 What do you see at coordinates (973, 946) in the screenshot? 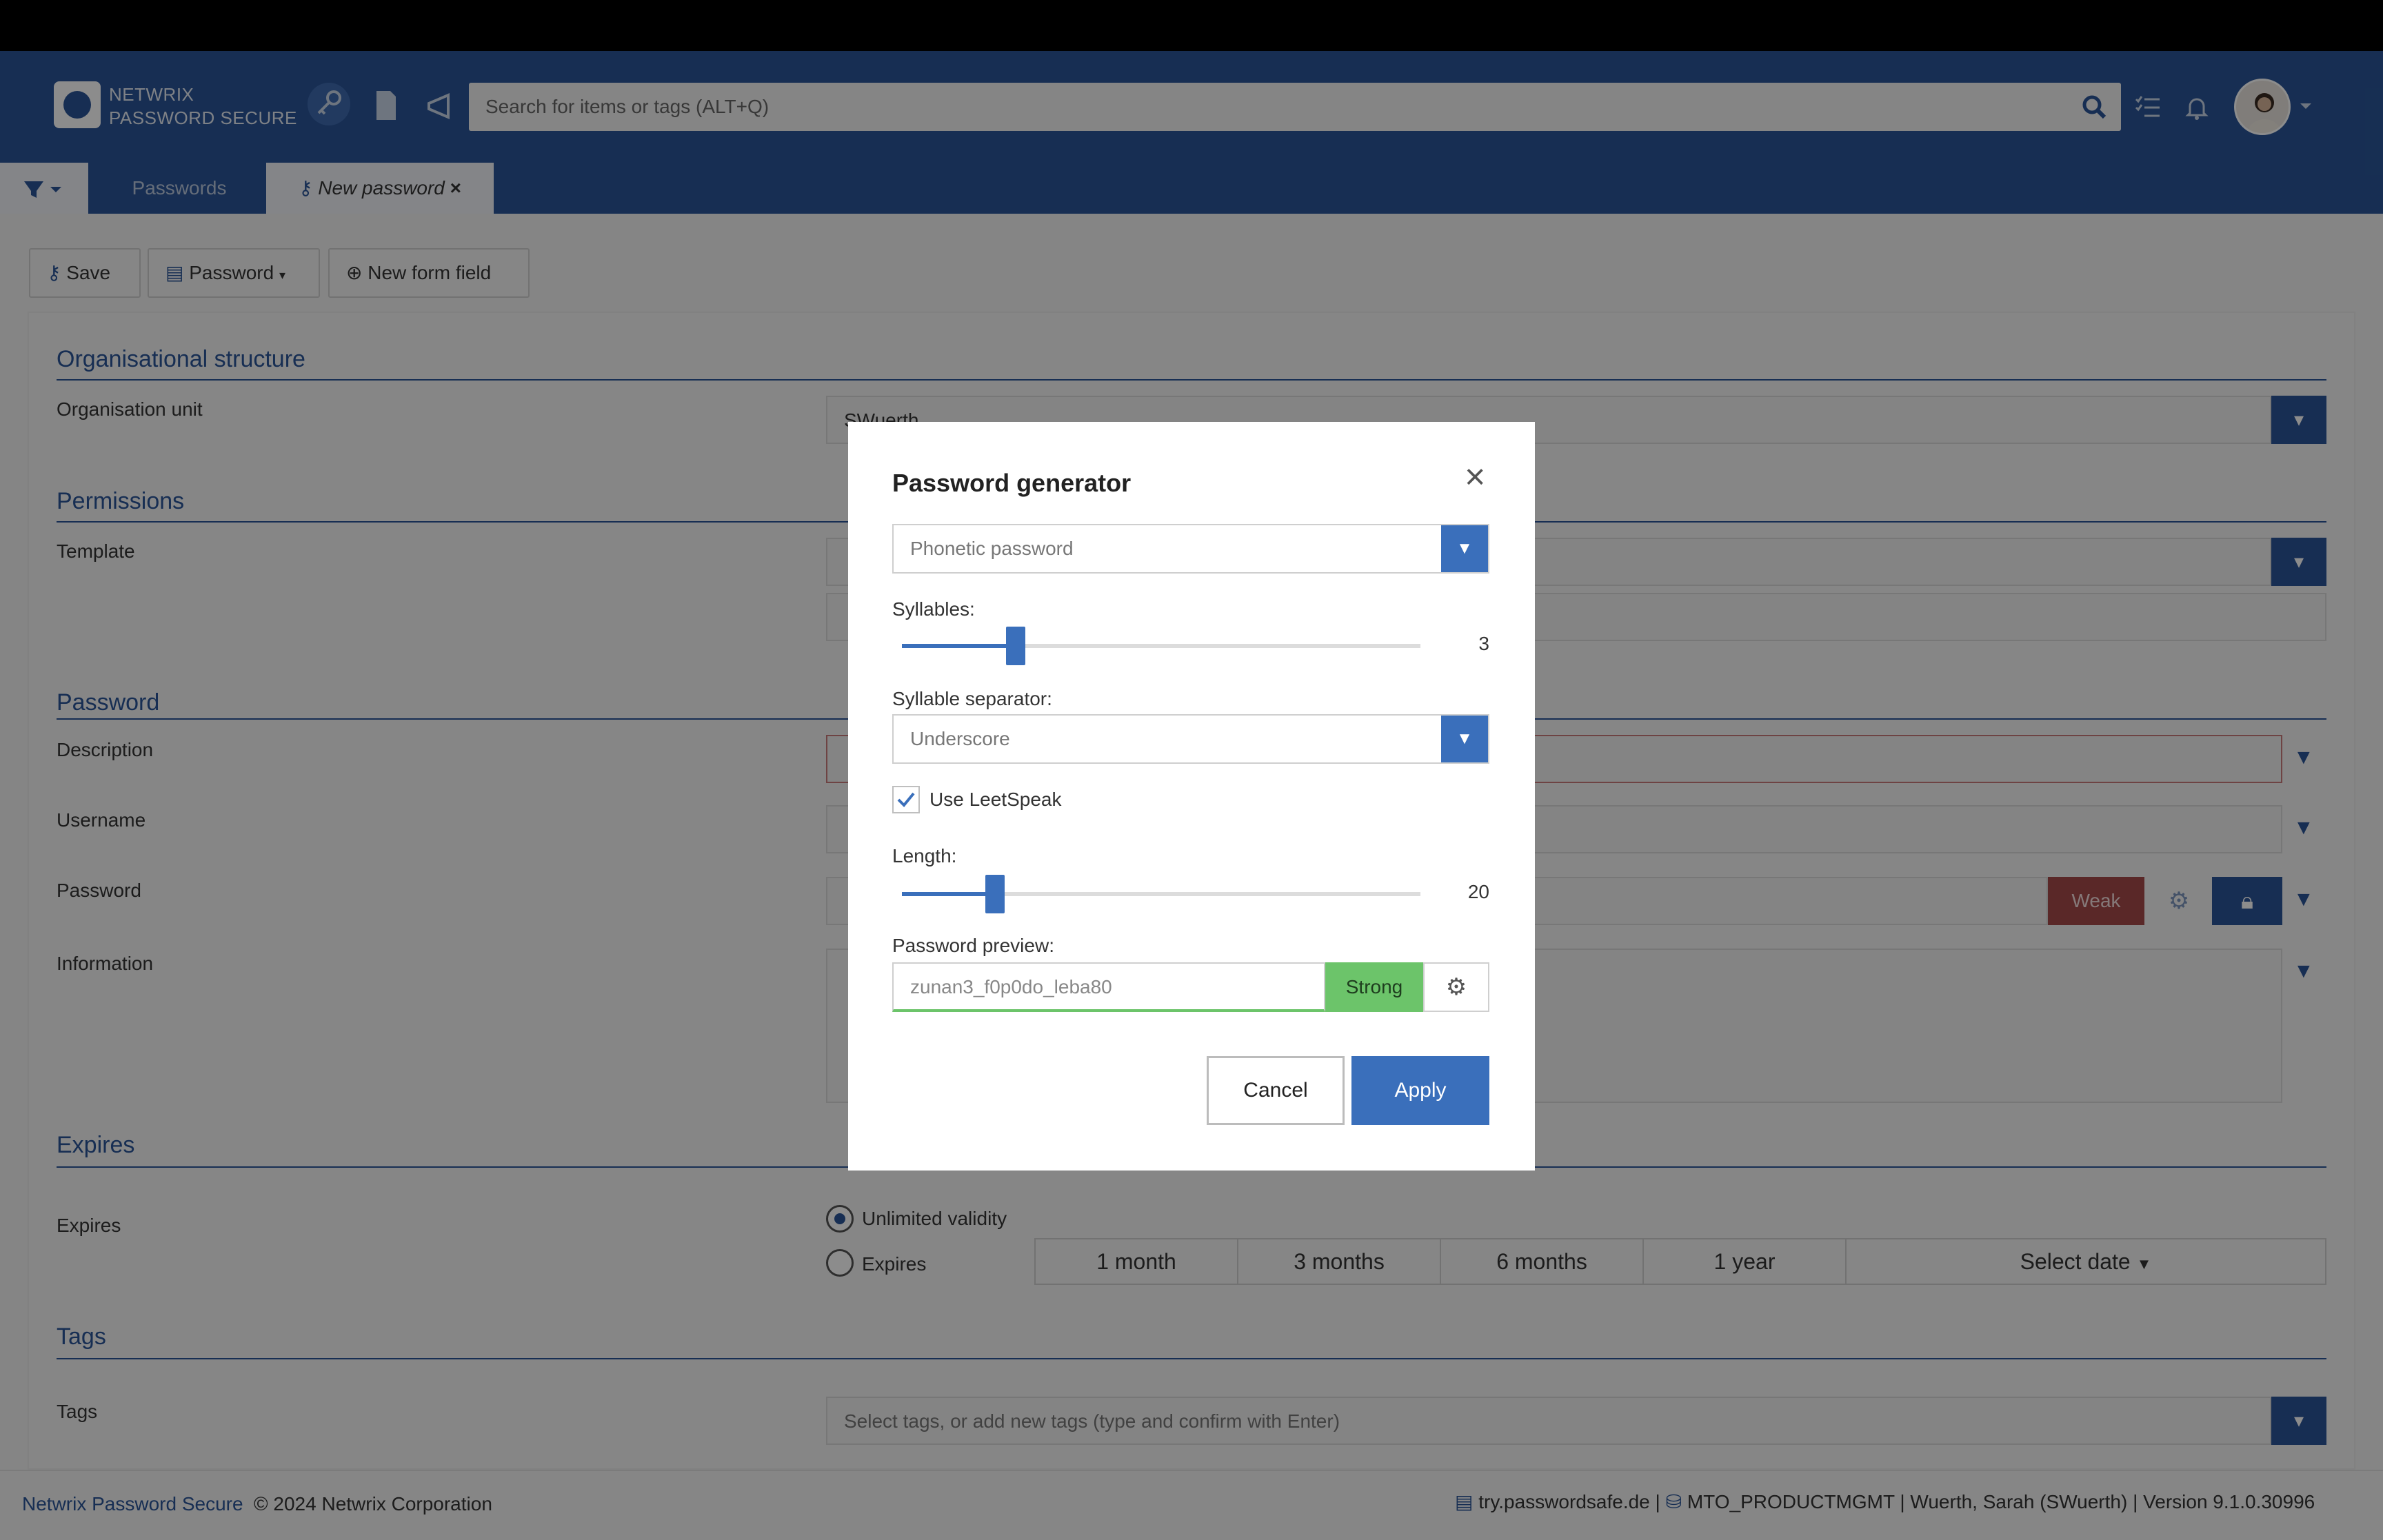
I see `preview-label: Password preview:` at bounding box center [973, 946].